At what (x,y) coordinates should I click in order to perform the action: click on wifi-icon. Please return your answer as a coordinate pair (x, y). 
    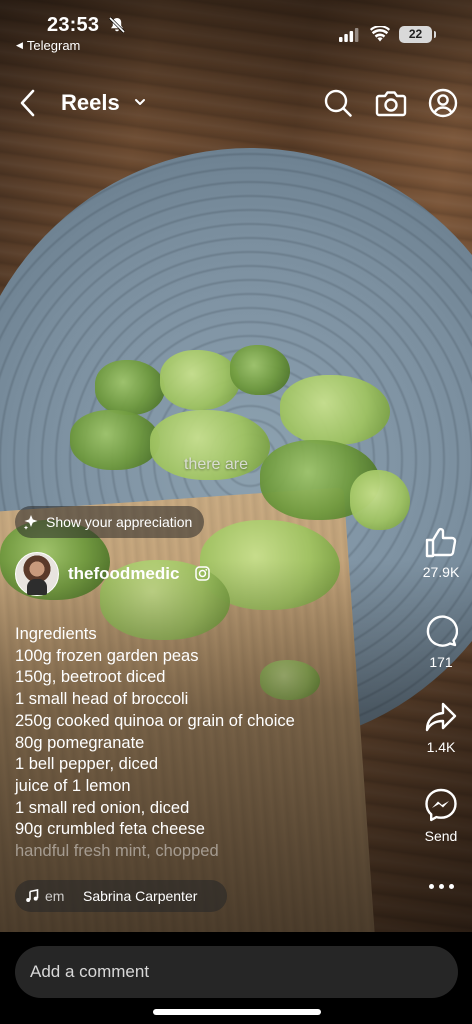
    Looking at the image, I should click on (380, 34).